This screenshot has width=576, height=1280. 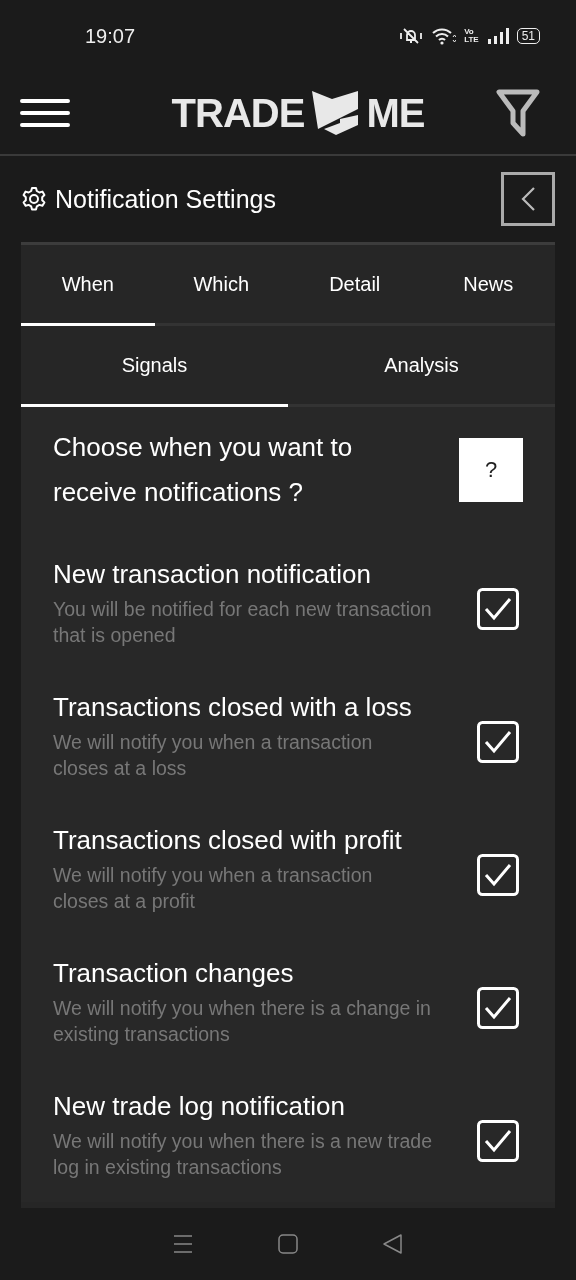 What do you see at coordinates (110, 36) in the screenshot?
I see `status-time: 19:07` at bounding box center [110, 36].